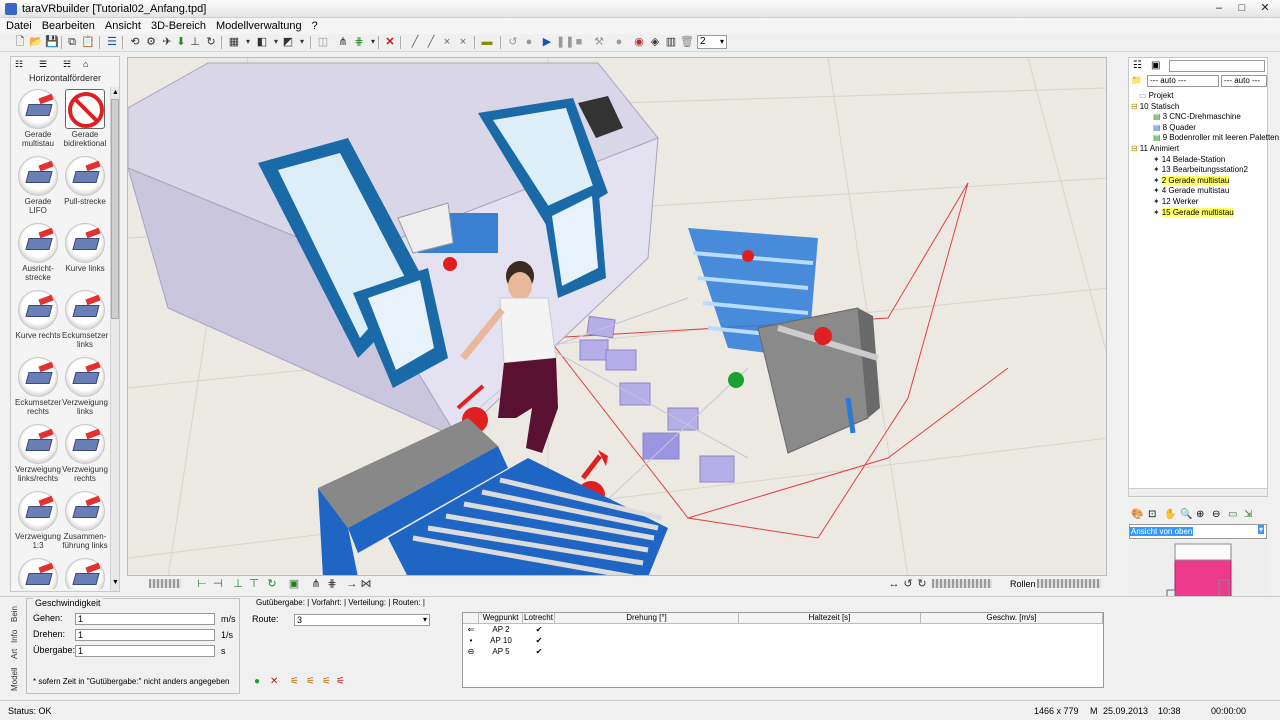 Image resolution: width=1280 pixels, height=720 pixels. What do you see at coordinates (639, 42) in the screenshot?
I see `camera-record-icon: ◉` at bounding box center [639, 42].